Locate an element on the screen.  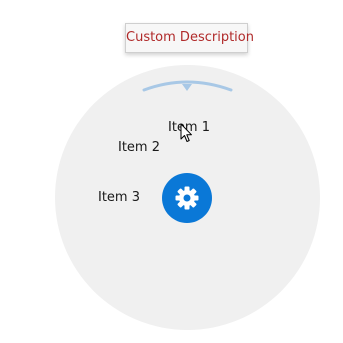
radial-menu-center-button is located at coordinates (187, 198).